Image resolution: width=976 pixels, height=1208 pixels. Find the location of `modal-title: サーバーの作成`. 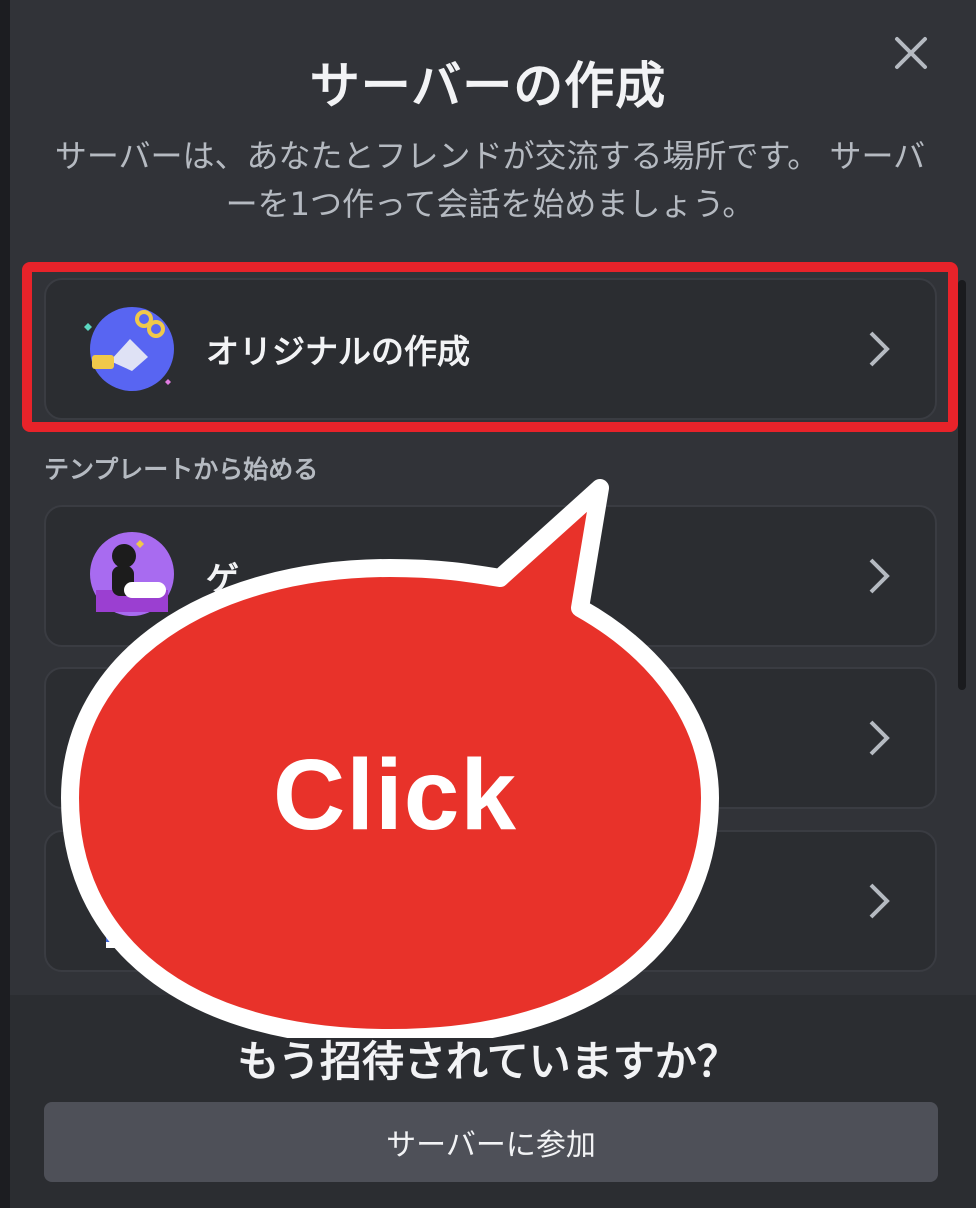

modal-title: サーバーの作成 is located at coordinates (488, 86).